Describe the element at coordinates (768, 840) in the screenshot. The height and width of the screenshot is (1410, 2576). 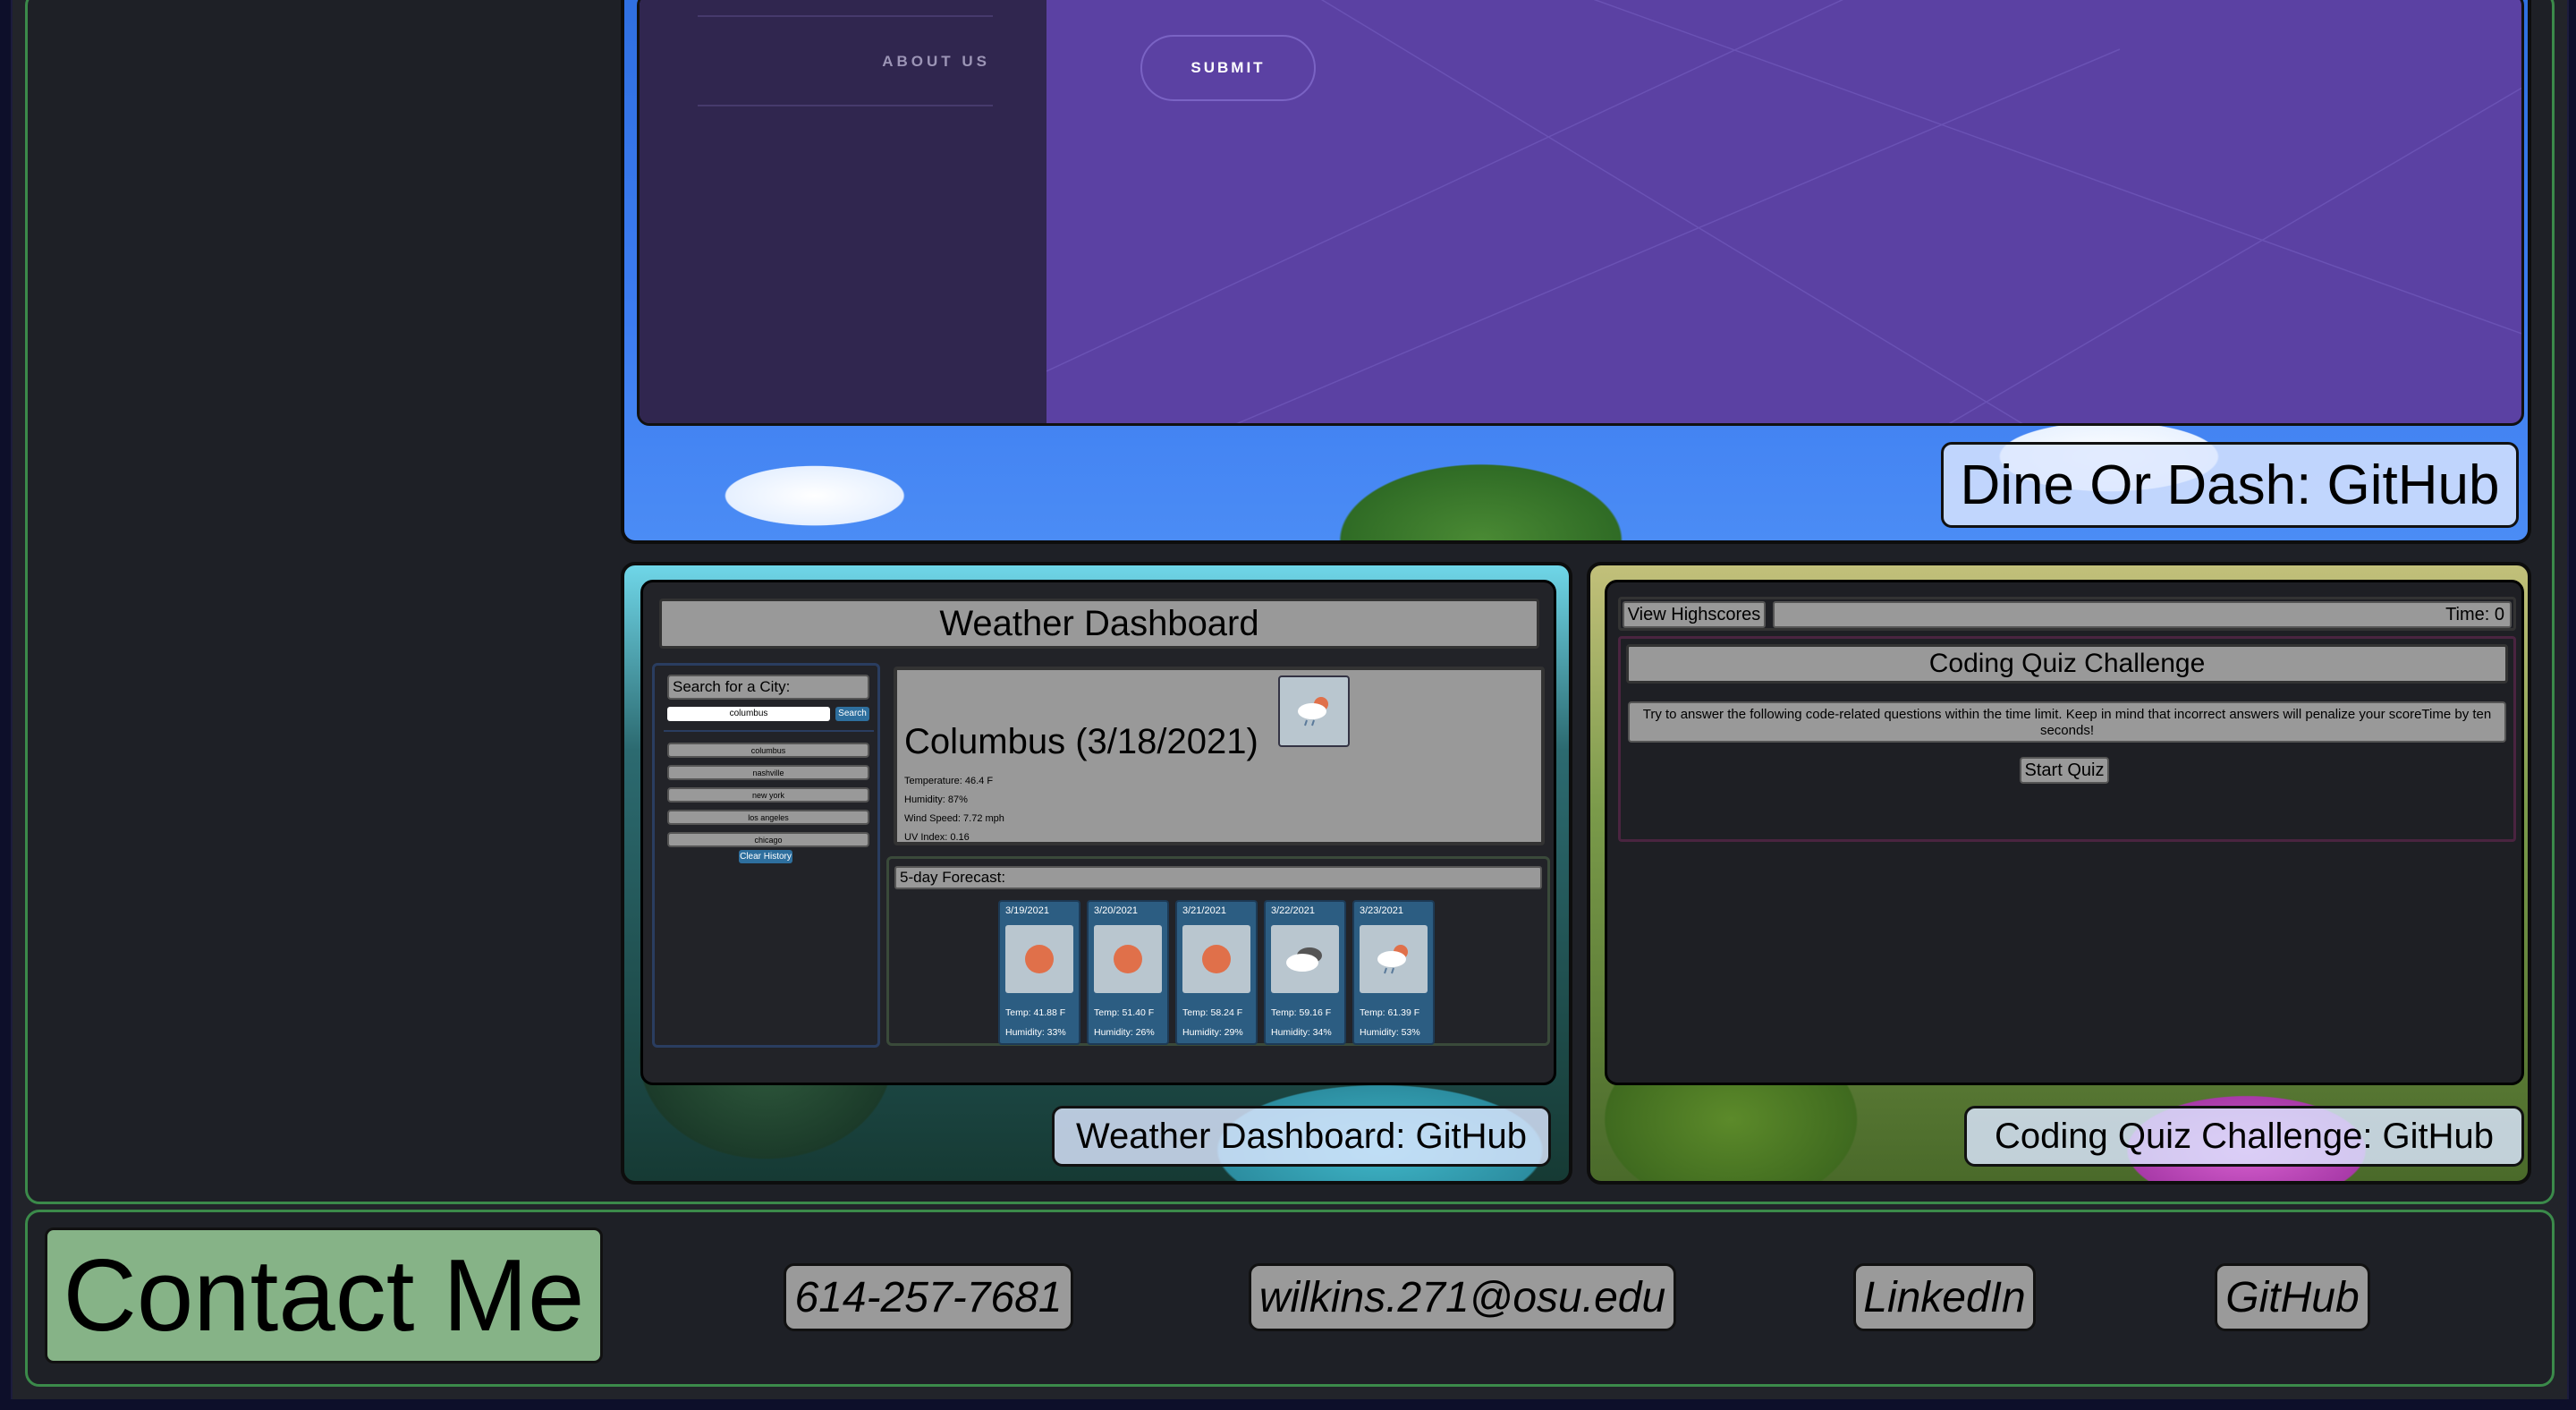
I see `history-item: chicago` at that location.